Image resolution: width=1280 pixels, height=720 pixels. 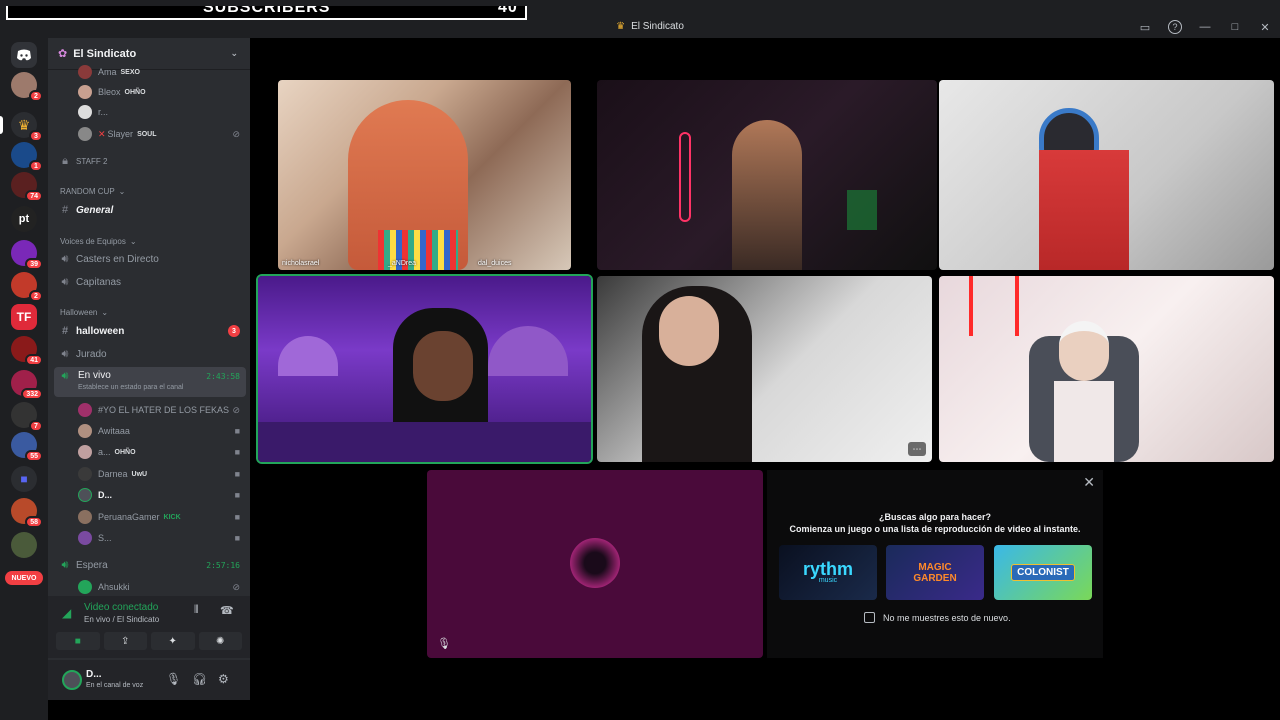 I want to click on server-icon-7: 2, so click(x=27, y=287).